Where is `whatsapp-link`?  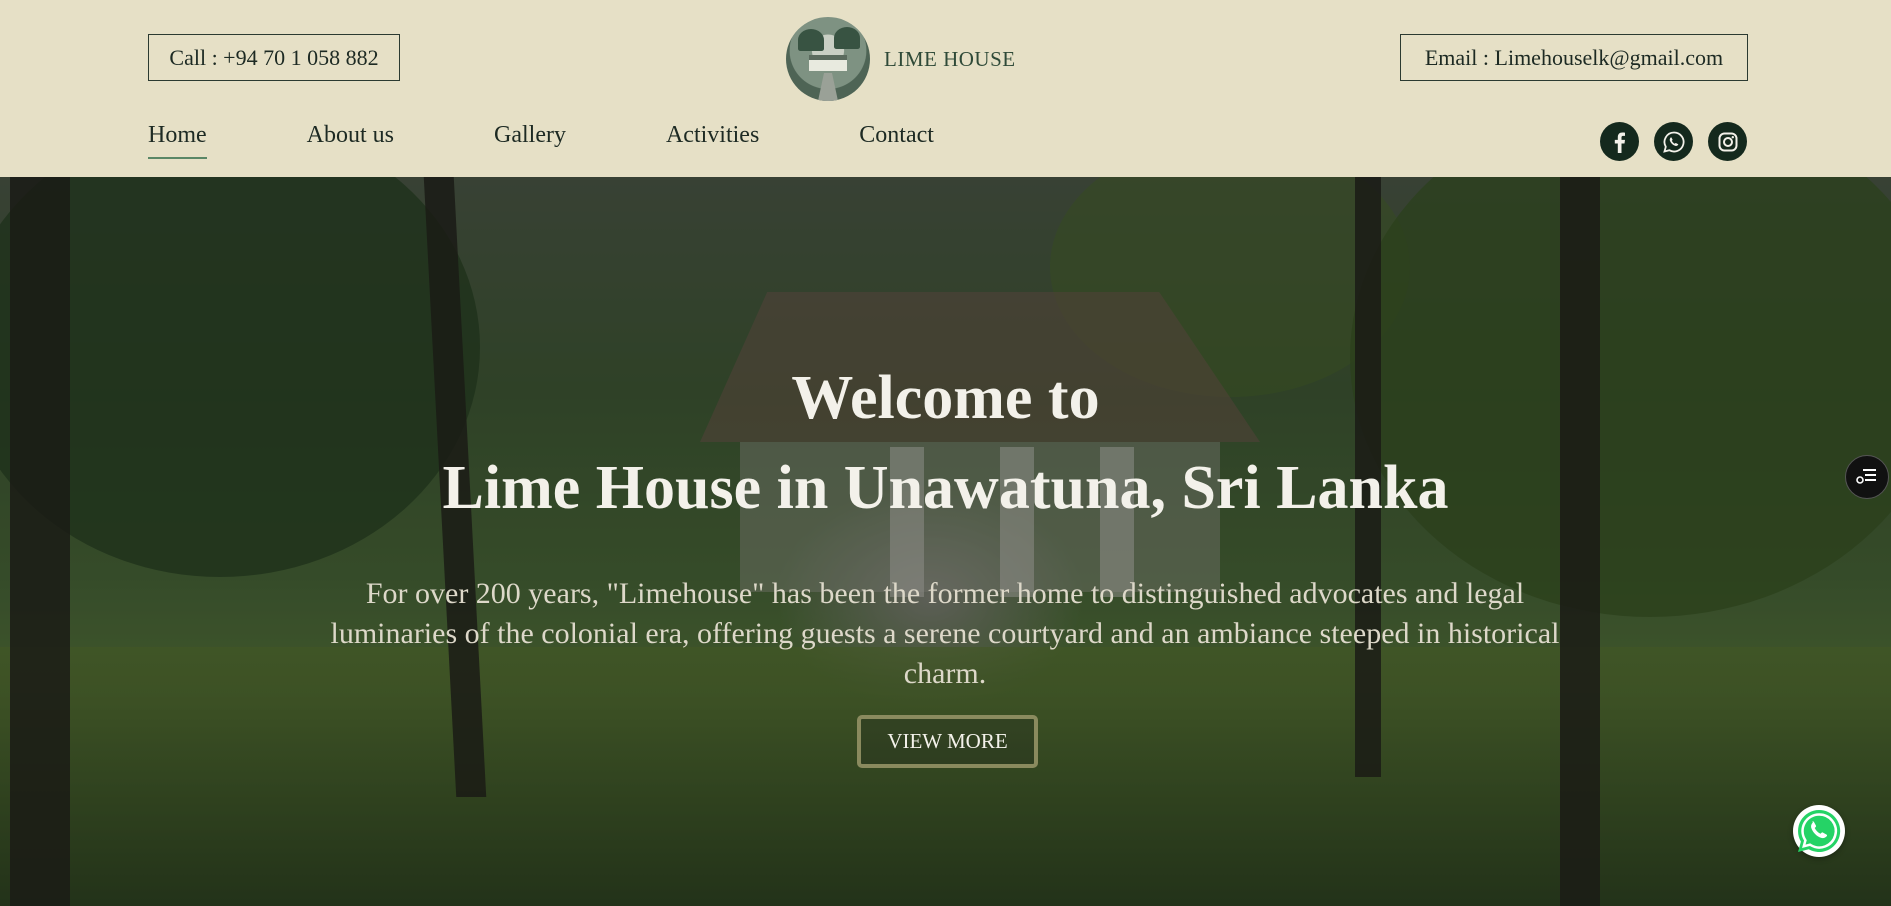 whatsapp-link is located at coordinates (1673, 141).